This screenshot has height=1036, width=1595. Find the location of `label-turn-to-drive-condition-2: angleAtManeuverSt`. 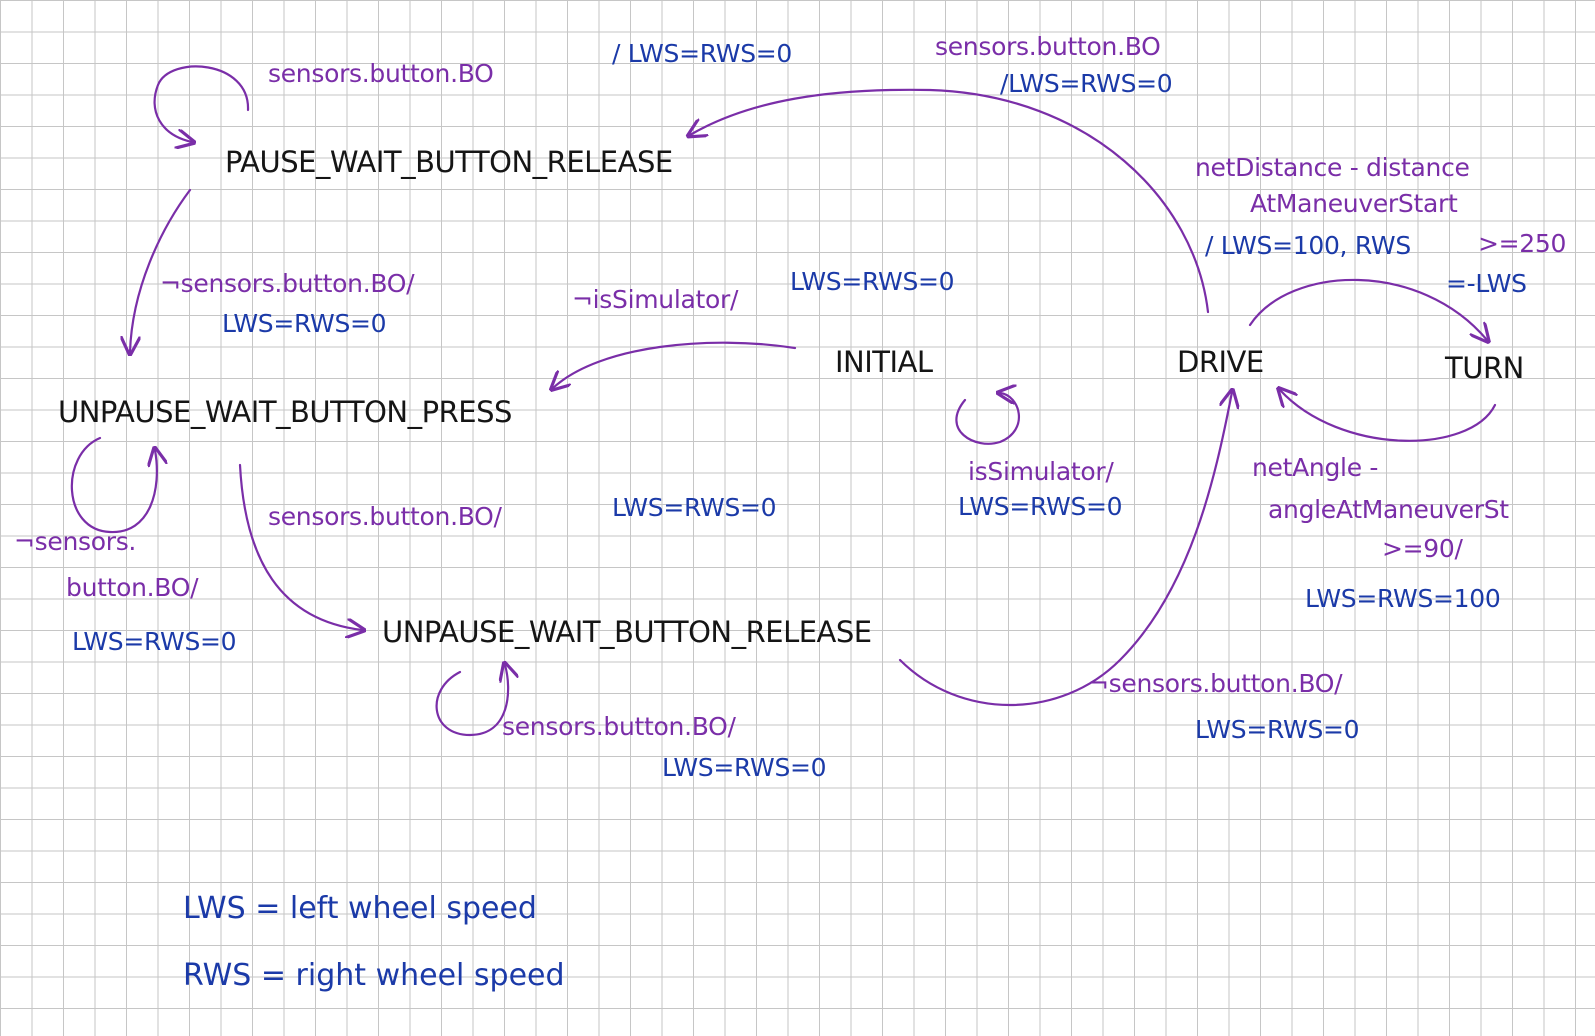

label-turn-to-drive-condition-2: angleAtManeuverSt is located at coordinates (1388, 509).